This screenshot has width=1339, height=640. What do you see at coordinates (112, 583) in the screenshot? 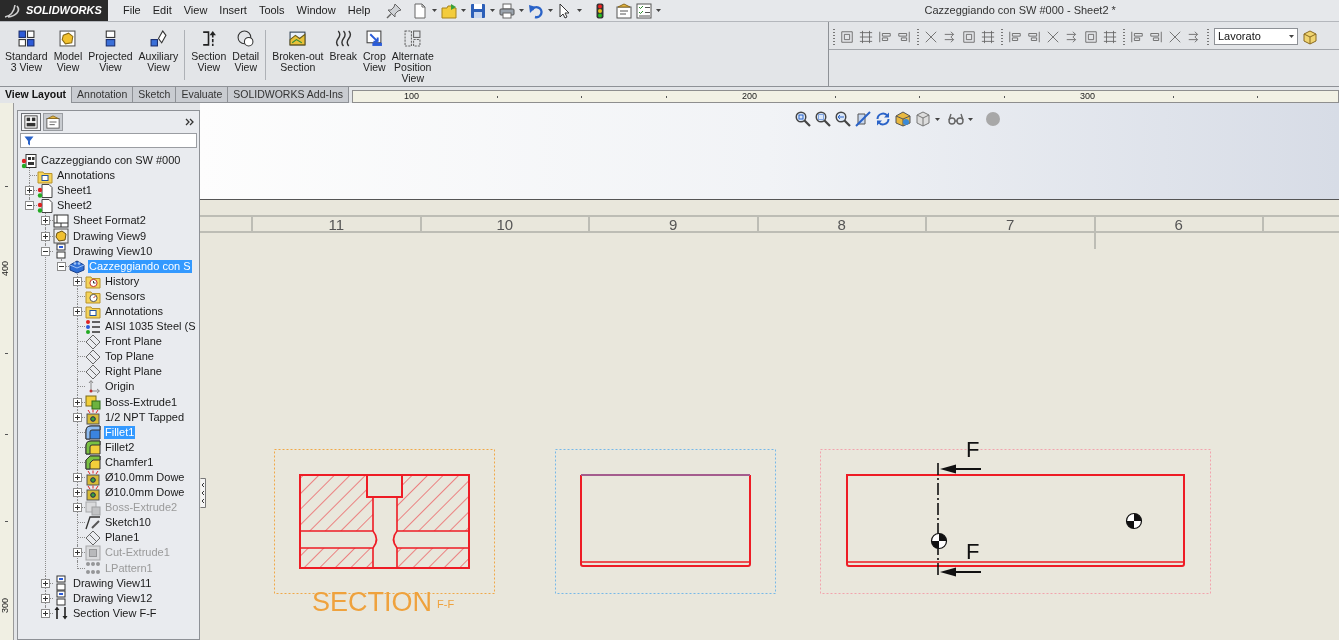
I see `tree-item: Drawing View11` at bounding box center [112, 583].